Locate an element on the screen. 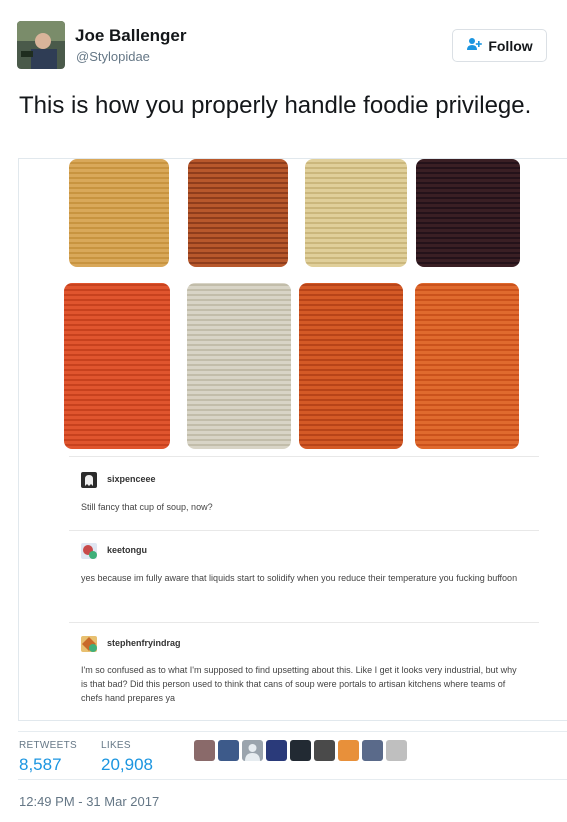  soup-can-dark-broth is located at coordinates (468, 213).